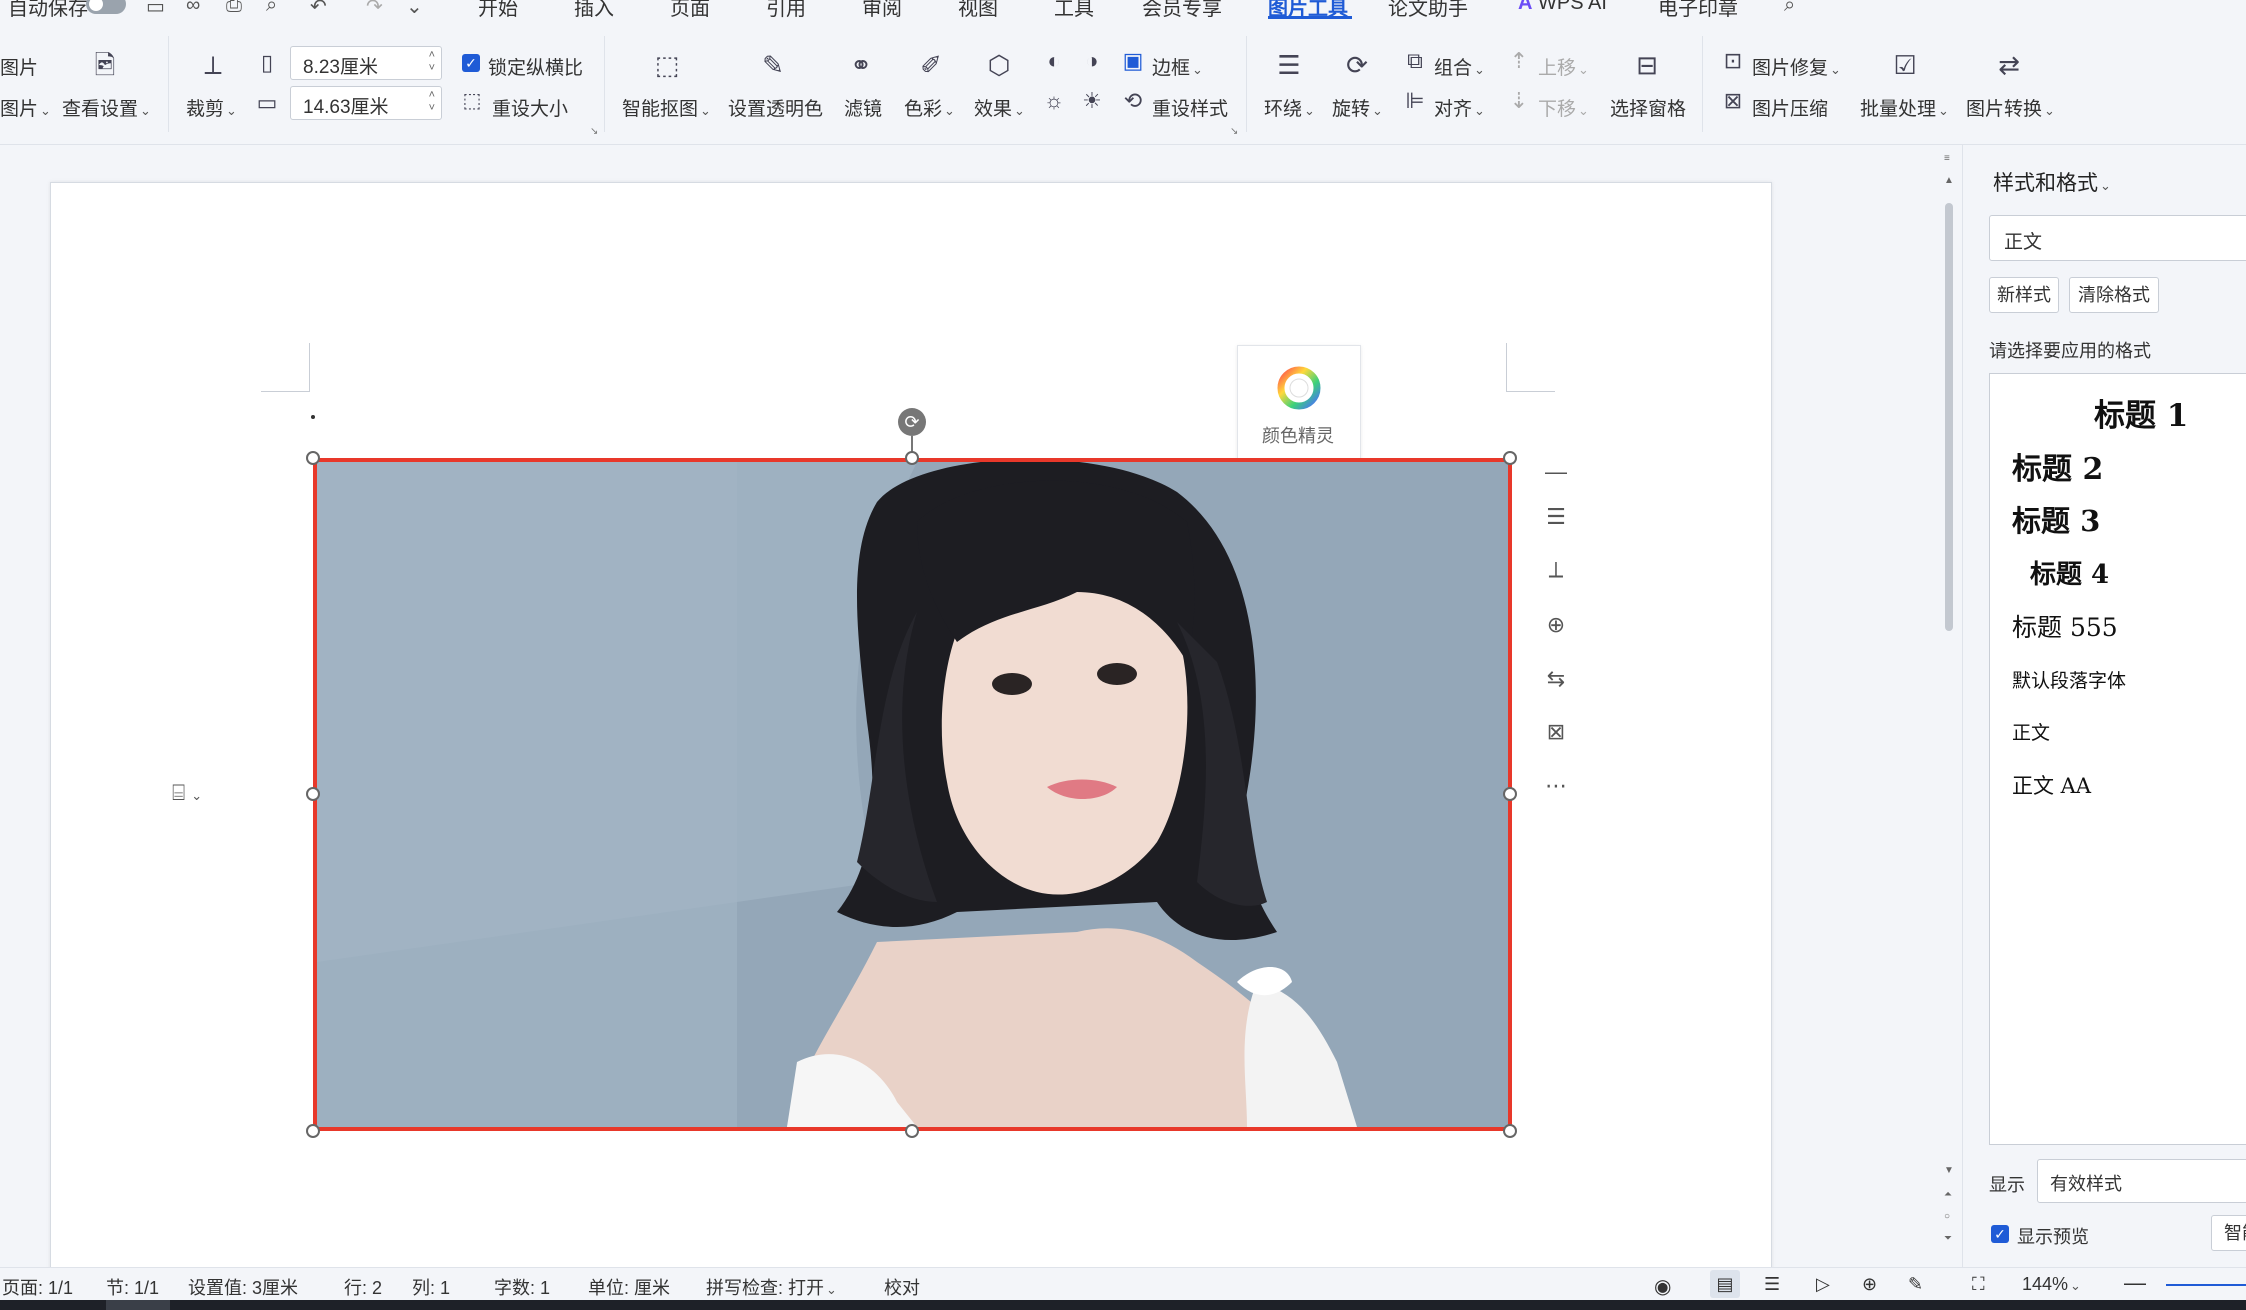  Describe the element at coordinates (432, 102) in the screenshot. I see `height-spinner-arrows: ˄ ˅` at that location.